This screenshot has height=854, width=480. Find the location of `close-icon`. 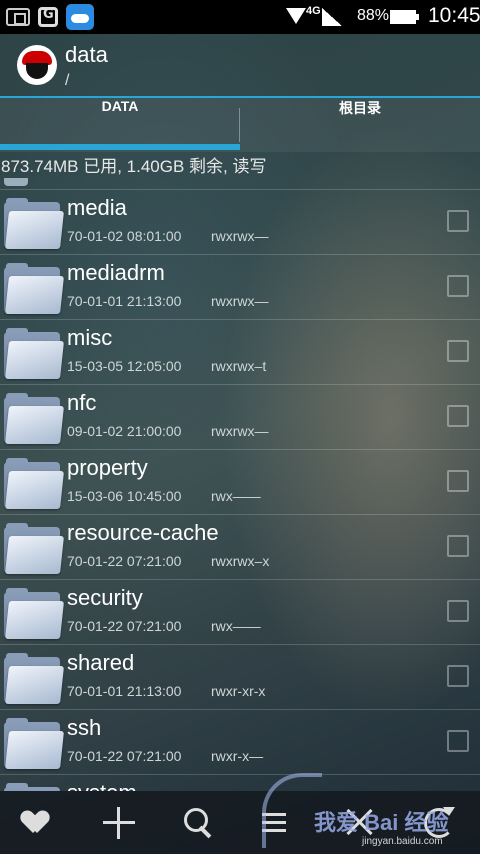

close-icon is located at coordinates (360, 823).